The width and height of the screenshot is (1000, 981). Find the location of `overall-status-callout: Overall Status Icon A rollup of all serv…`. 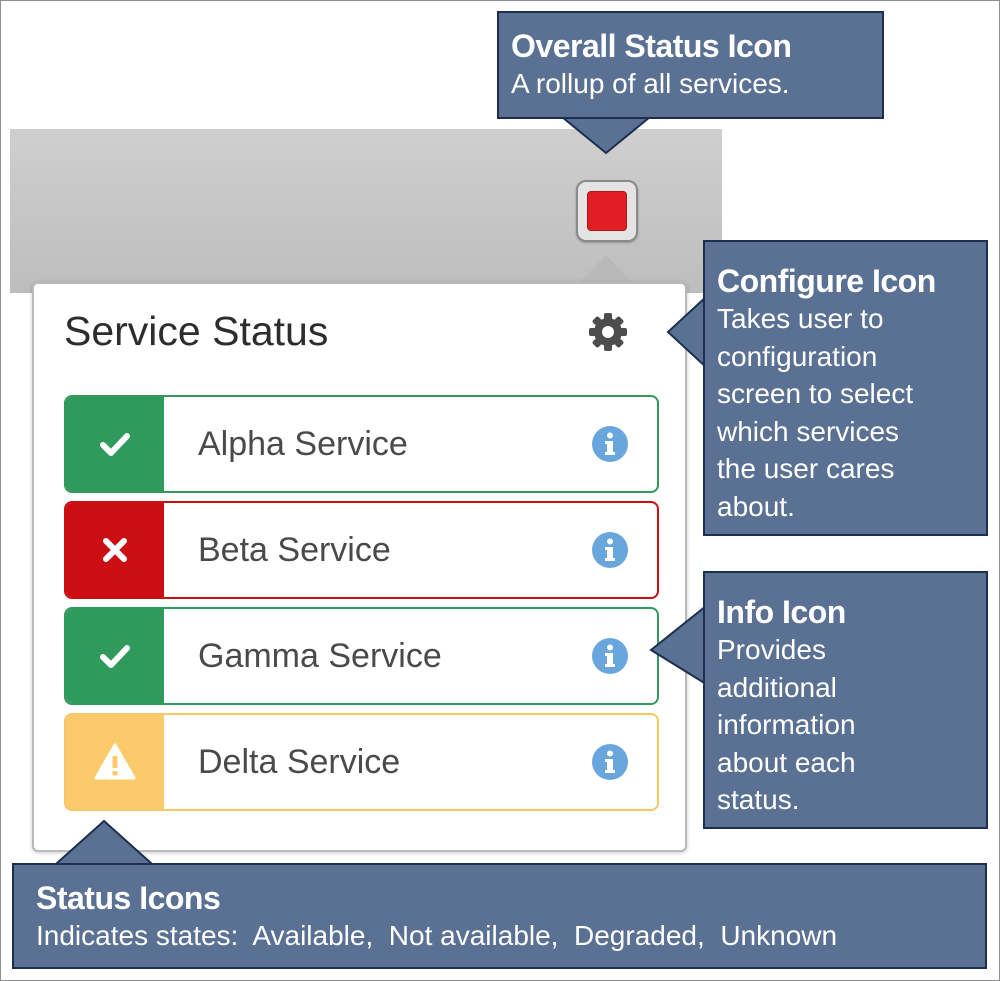

overall-status-callout: Overall Status Icon A rollup of all serv… is located at coordinates (690, 65).